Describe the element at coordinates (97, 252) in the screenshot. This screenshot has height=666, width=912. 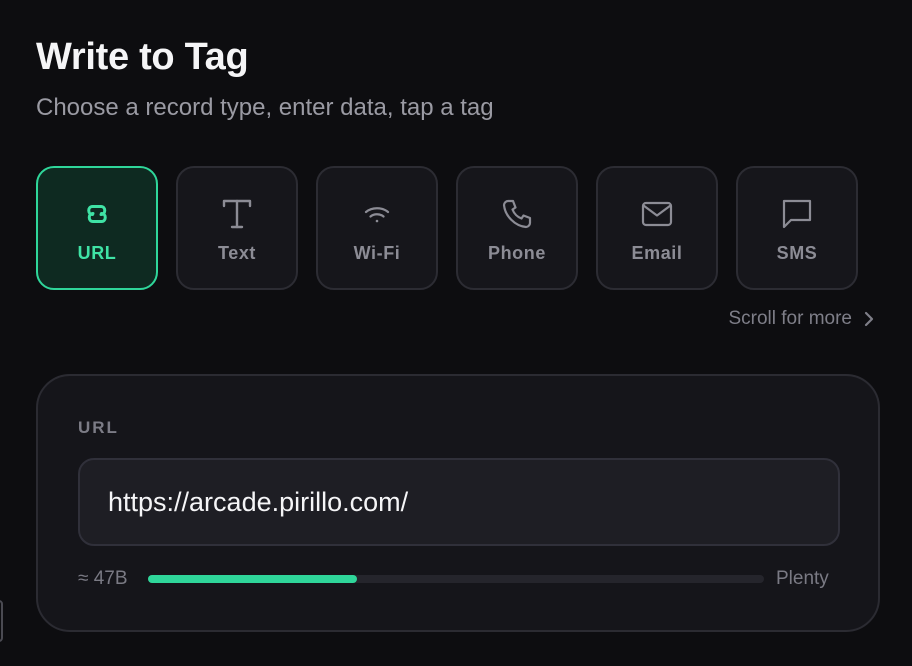
I see `record-type-label: URL` at that location.